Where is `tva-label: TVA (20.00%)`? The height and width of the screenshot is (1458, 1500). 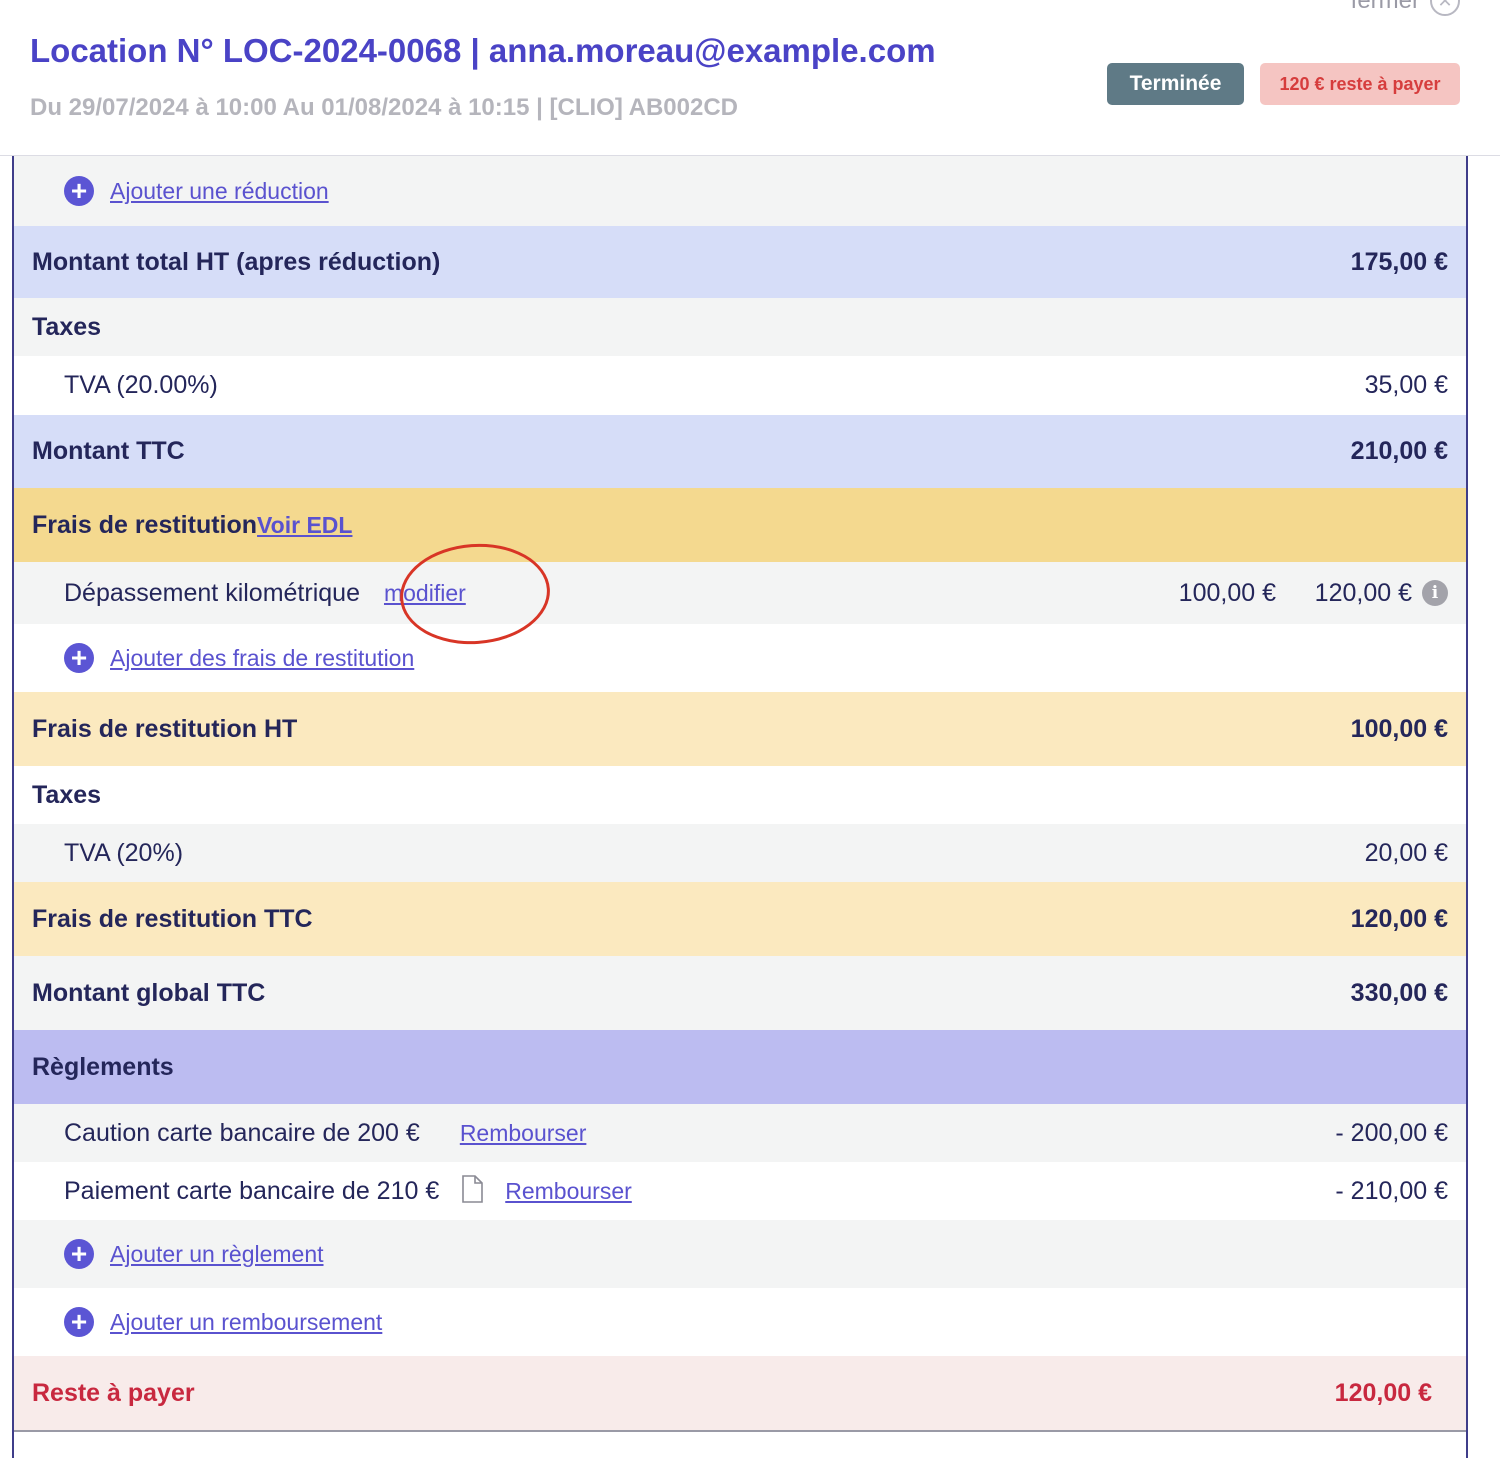
tva-label: TVA (20.00%) is located at coordinates (141, 385).